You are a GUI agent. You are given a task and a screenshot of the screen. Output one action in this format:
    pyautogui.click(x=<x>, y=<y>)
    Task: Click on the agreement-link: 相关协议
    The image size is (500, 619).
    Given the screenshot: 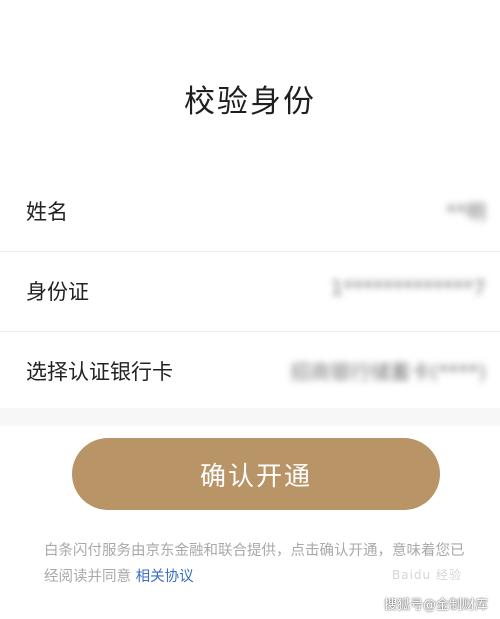 What is the action you would take?
    pyautogui.click(x=165, y=577)
    